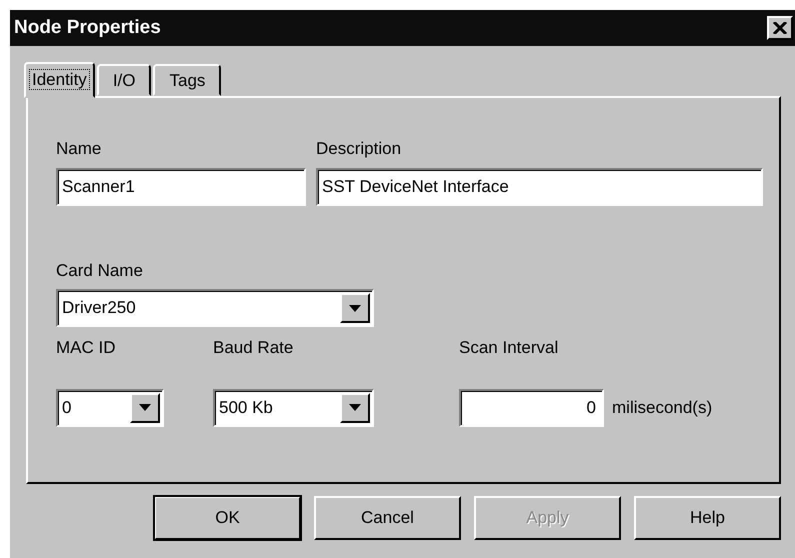 The width and height of the screenshot is (795, 558). What do you see at coordinates (100, 271) in the screenshot?
I see `field-label: Card Name` at bounding box center [100, 271].